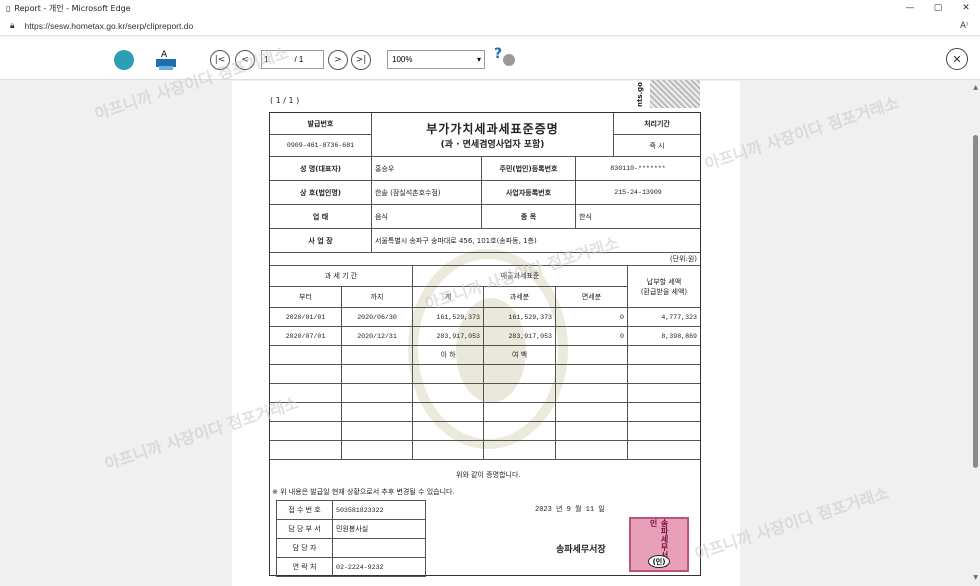  What do you see at coordinates (363, 492) in the screenshot?
I see `notice-text: ※ 위 내용은 발급일 현재 상황으로서 추후 변경될 수 있습니다.` at bounding box center [363, 492].